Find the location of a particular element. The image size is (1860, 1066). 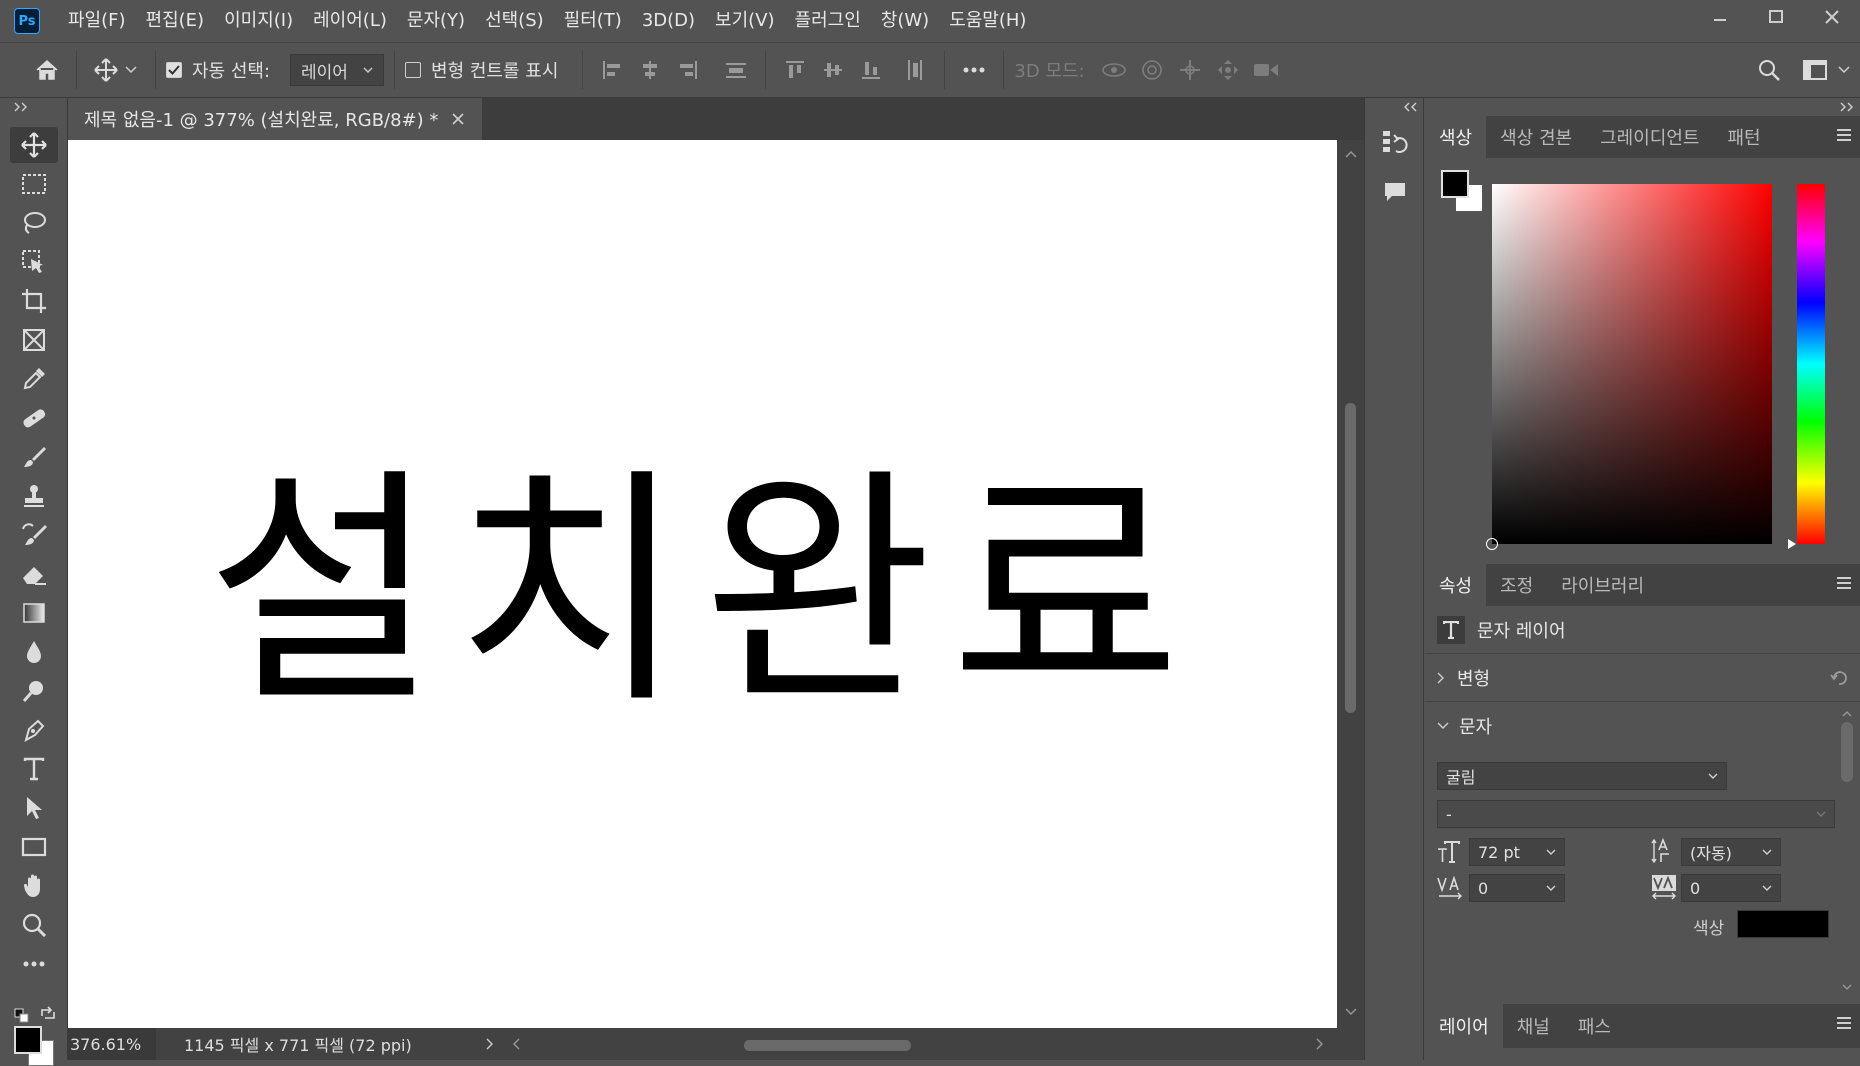

font-family-dropdown: 굴림 is located at coordinates (1582, 776).